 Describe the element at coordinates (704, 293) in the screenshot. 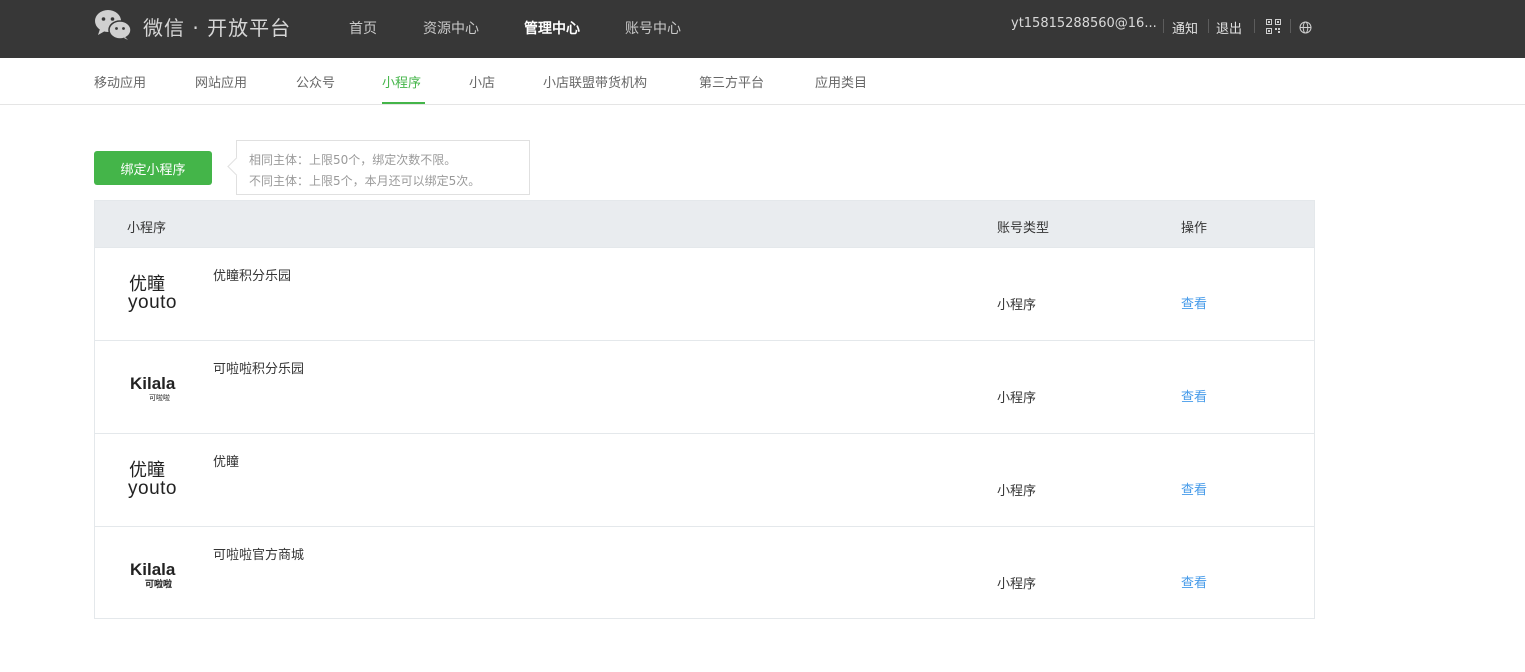

I see `table-row: 优瞳 youto 优瞳积分乐园 小程序 查看` at that location.